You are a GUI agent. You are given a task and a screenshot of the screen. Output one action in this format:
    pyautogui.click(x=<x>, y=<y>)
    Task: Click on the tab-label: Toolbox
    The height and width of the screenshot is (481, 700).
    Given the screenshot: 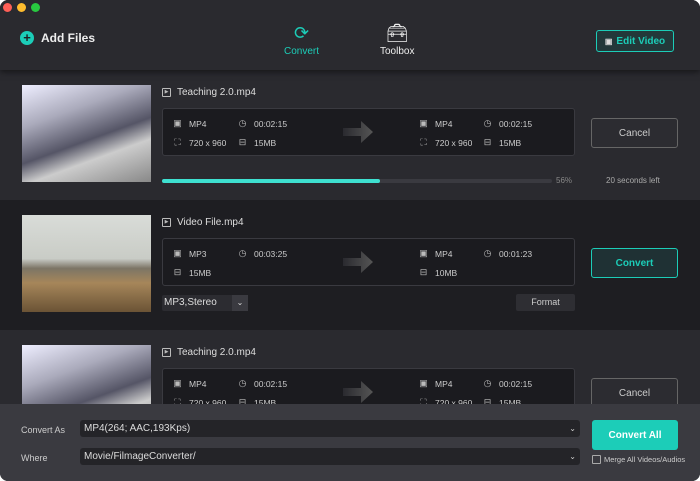 What is the action you would take?
    pyautogui.click(x=397, y=51)
    